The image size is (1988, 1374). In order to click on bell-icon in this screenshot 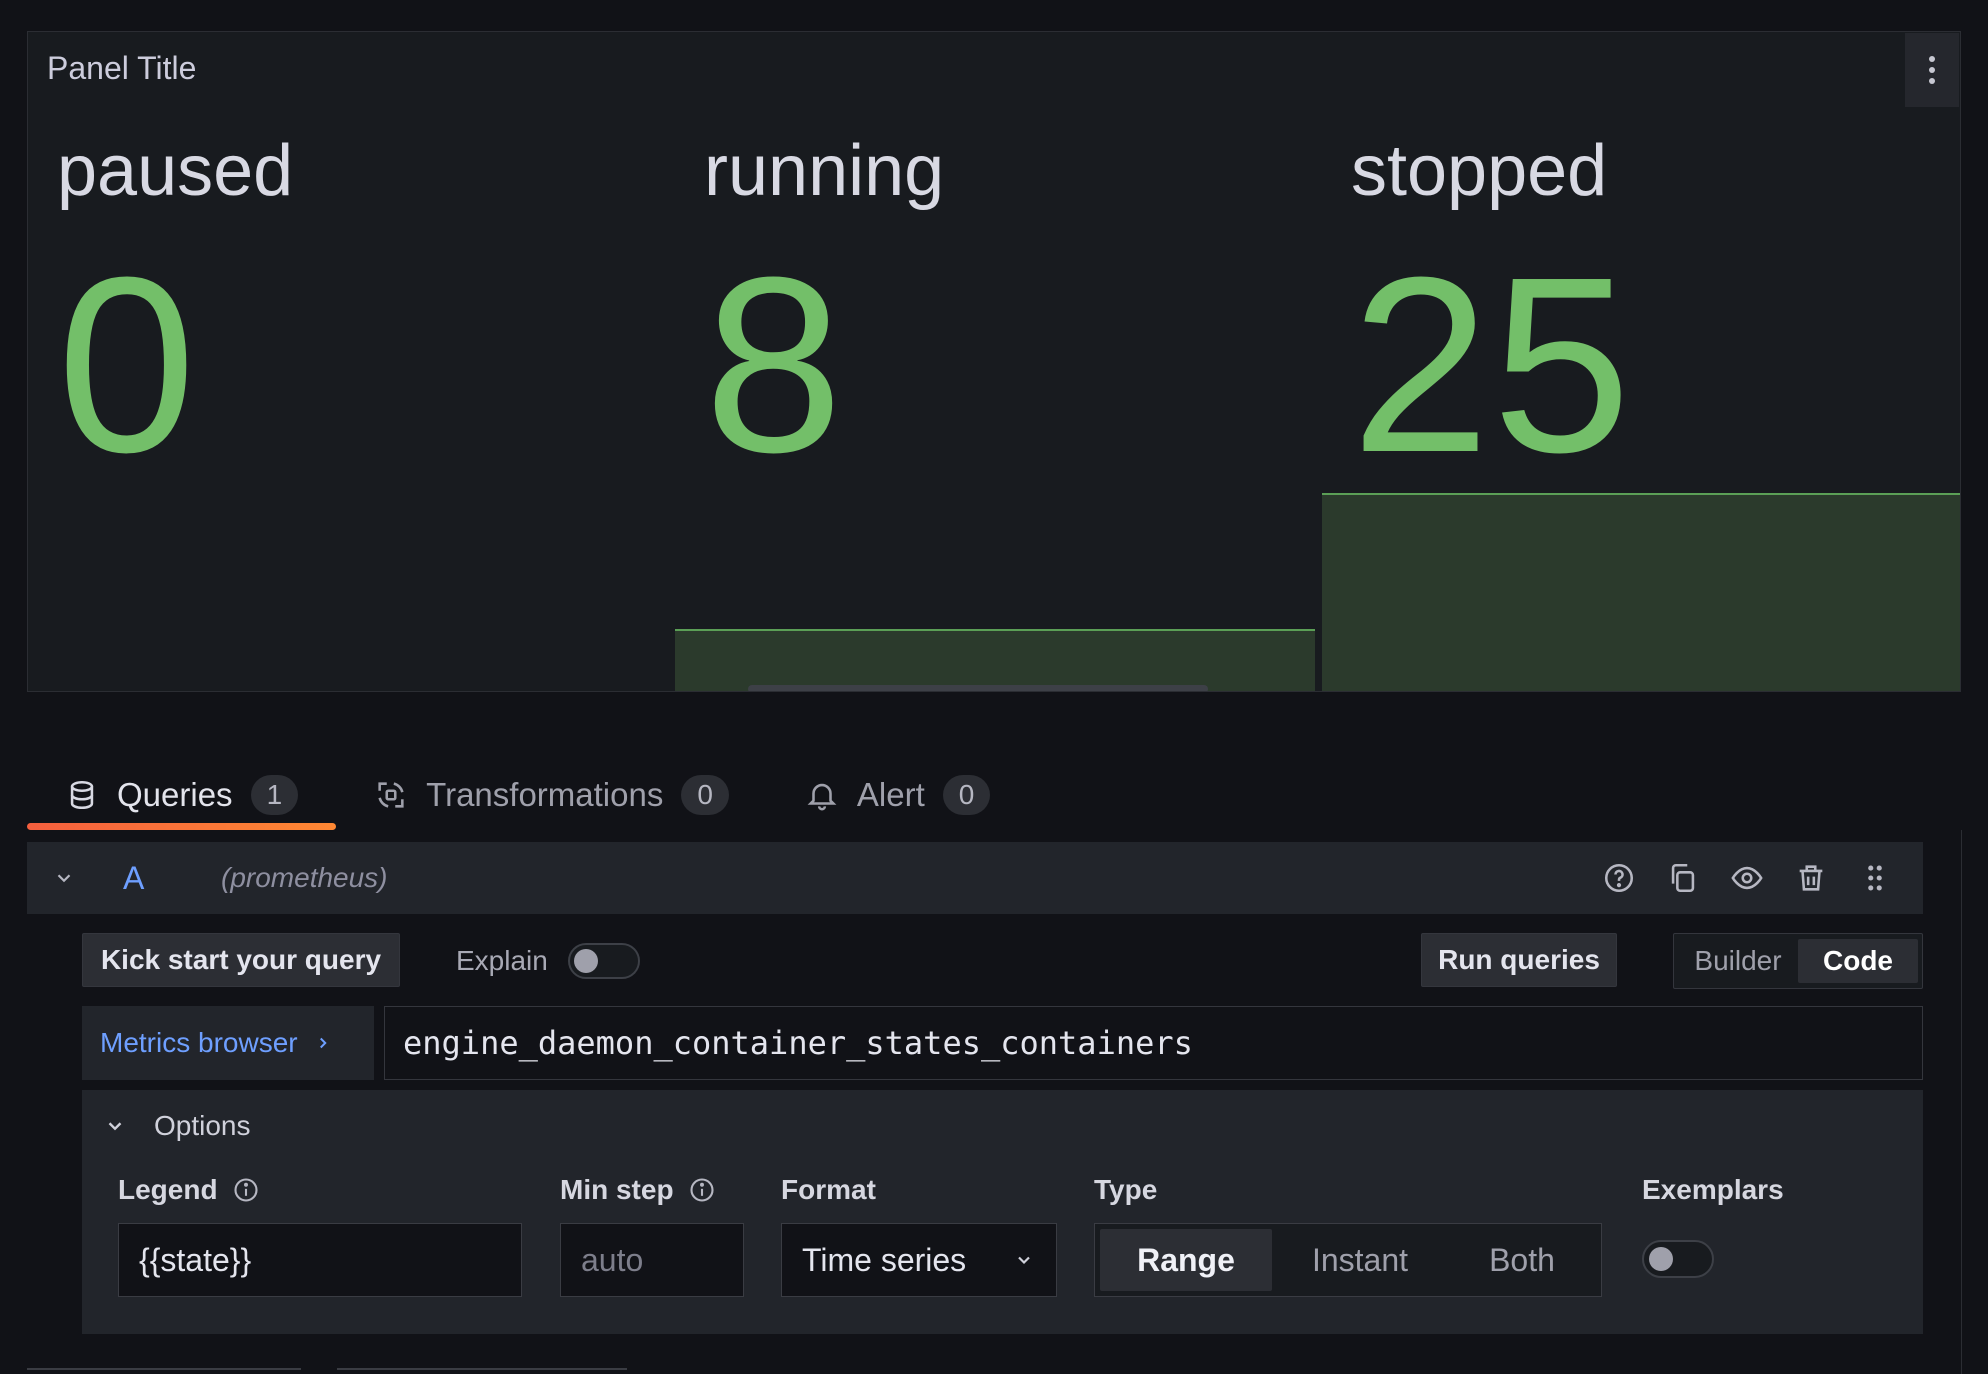, I will do `click(822, 795)`.